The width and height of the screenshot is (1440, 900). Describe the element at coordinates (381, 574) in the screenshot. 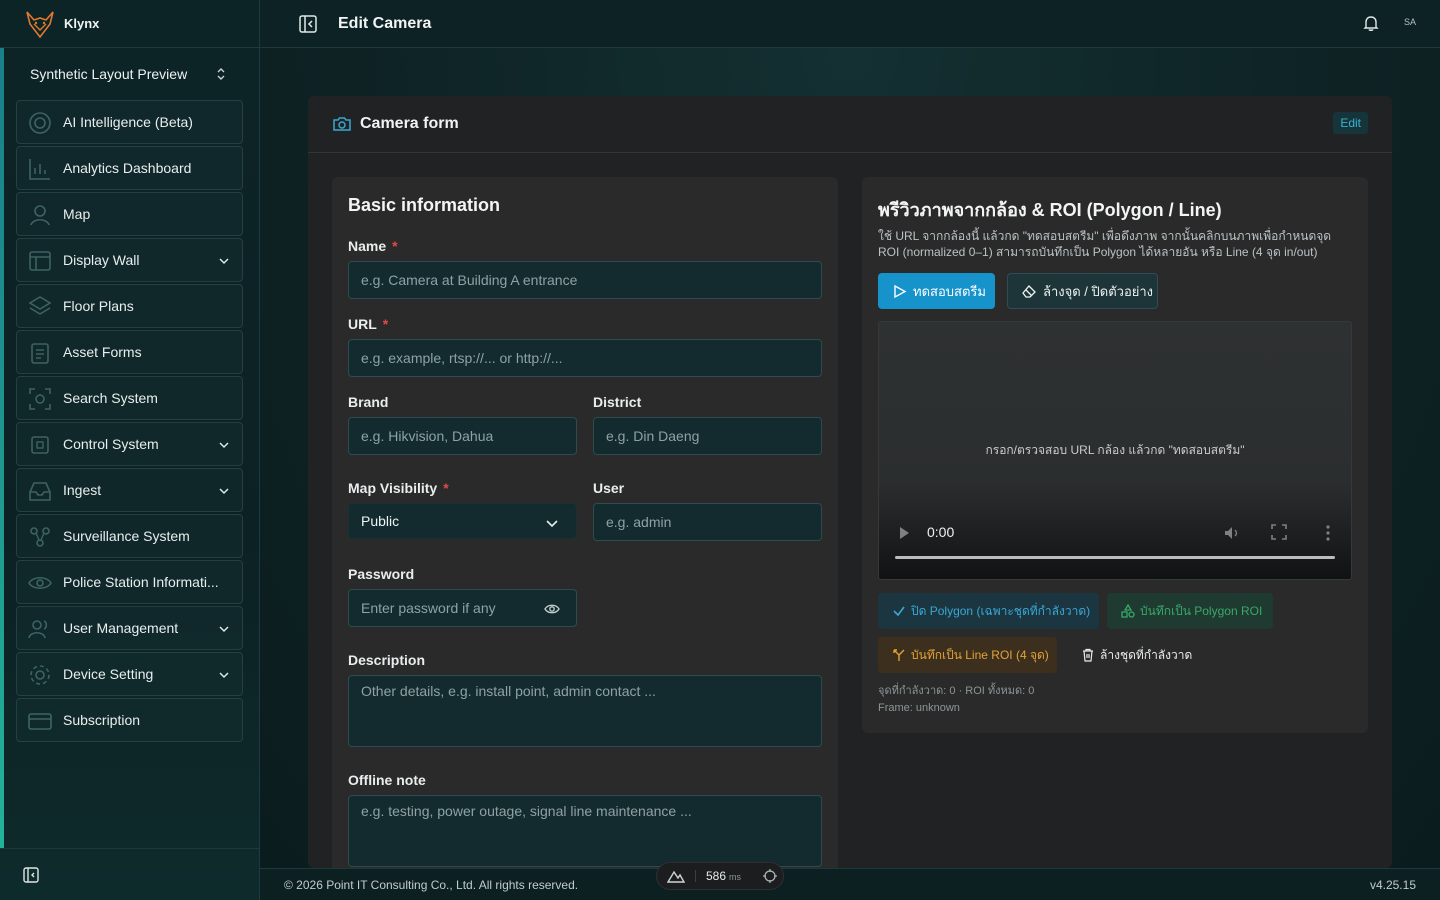

I see `password-label: Password` at that location.